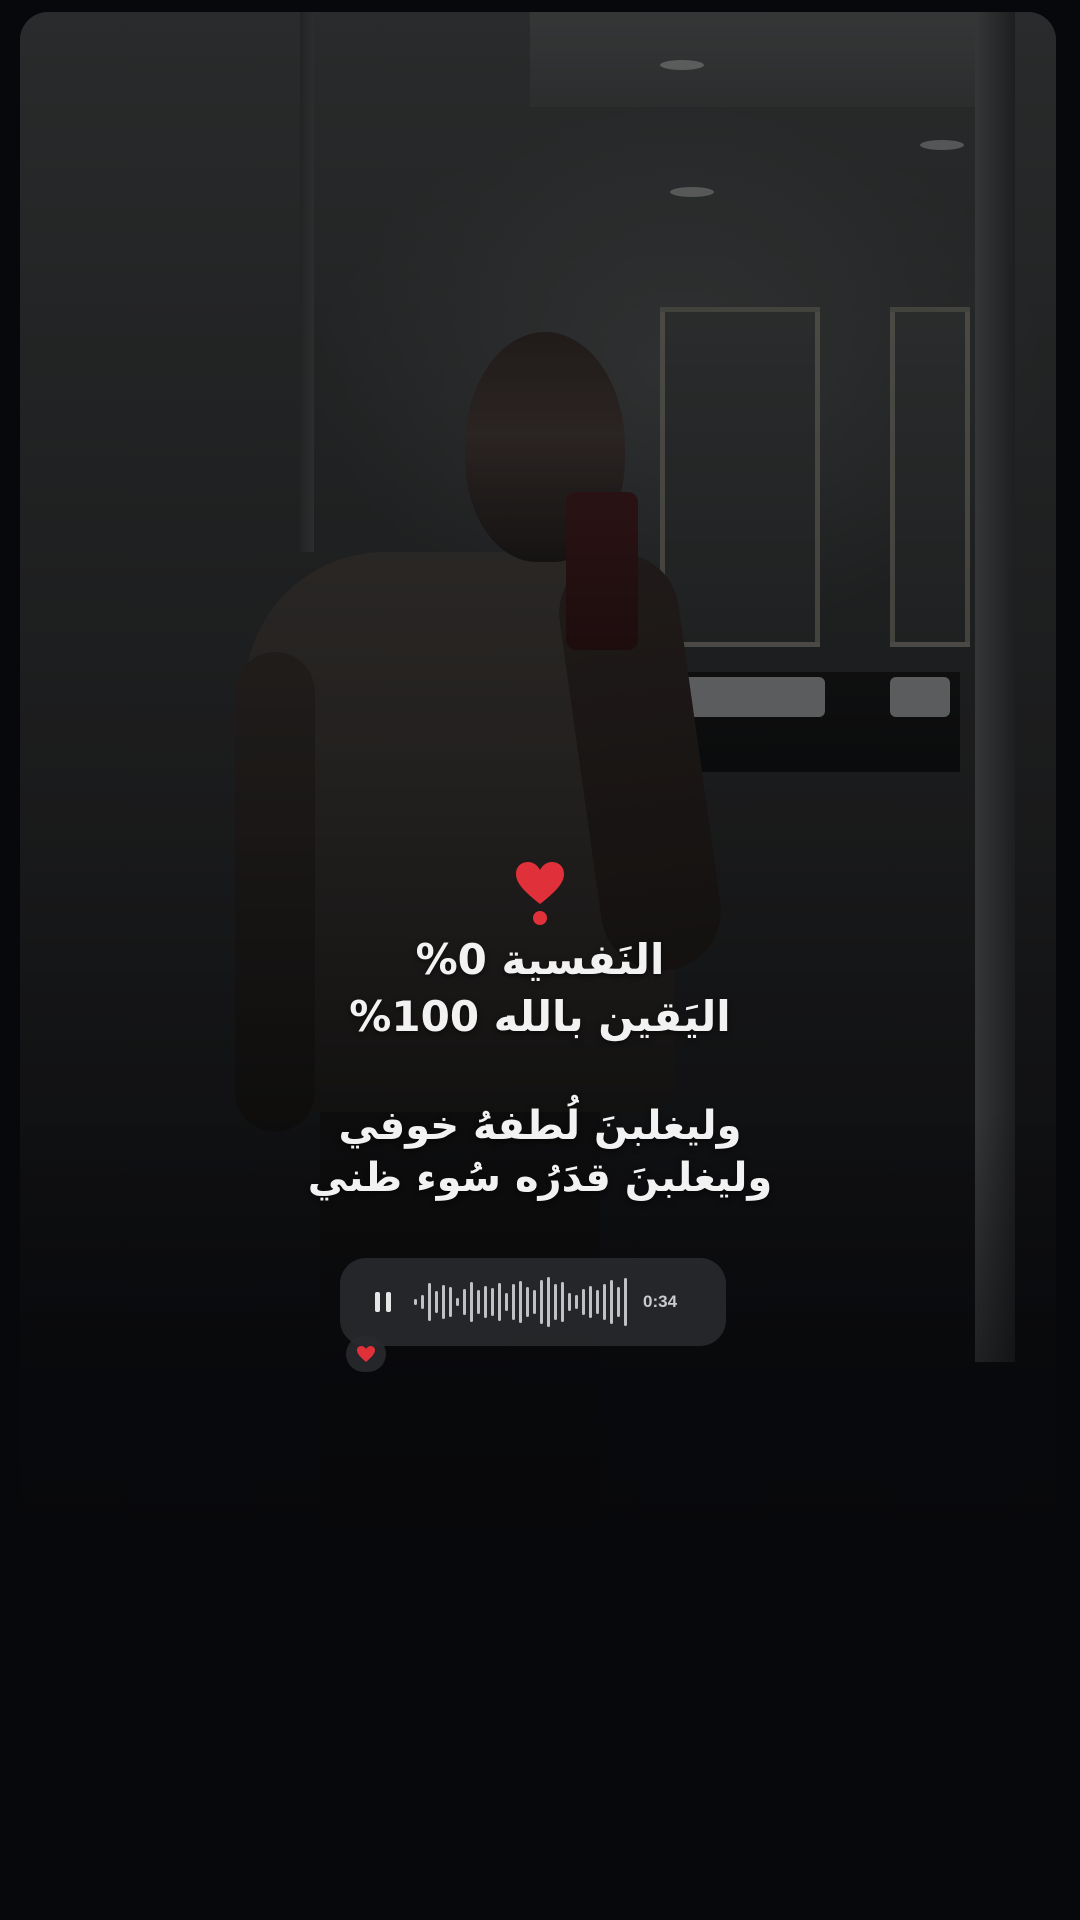  Describe the element at coordinates (660, 1301) in the screenshot. I see `voice-duration: 0:34` at that location.